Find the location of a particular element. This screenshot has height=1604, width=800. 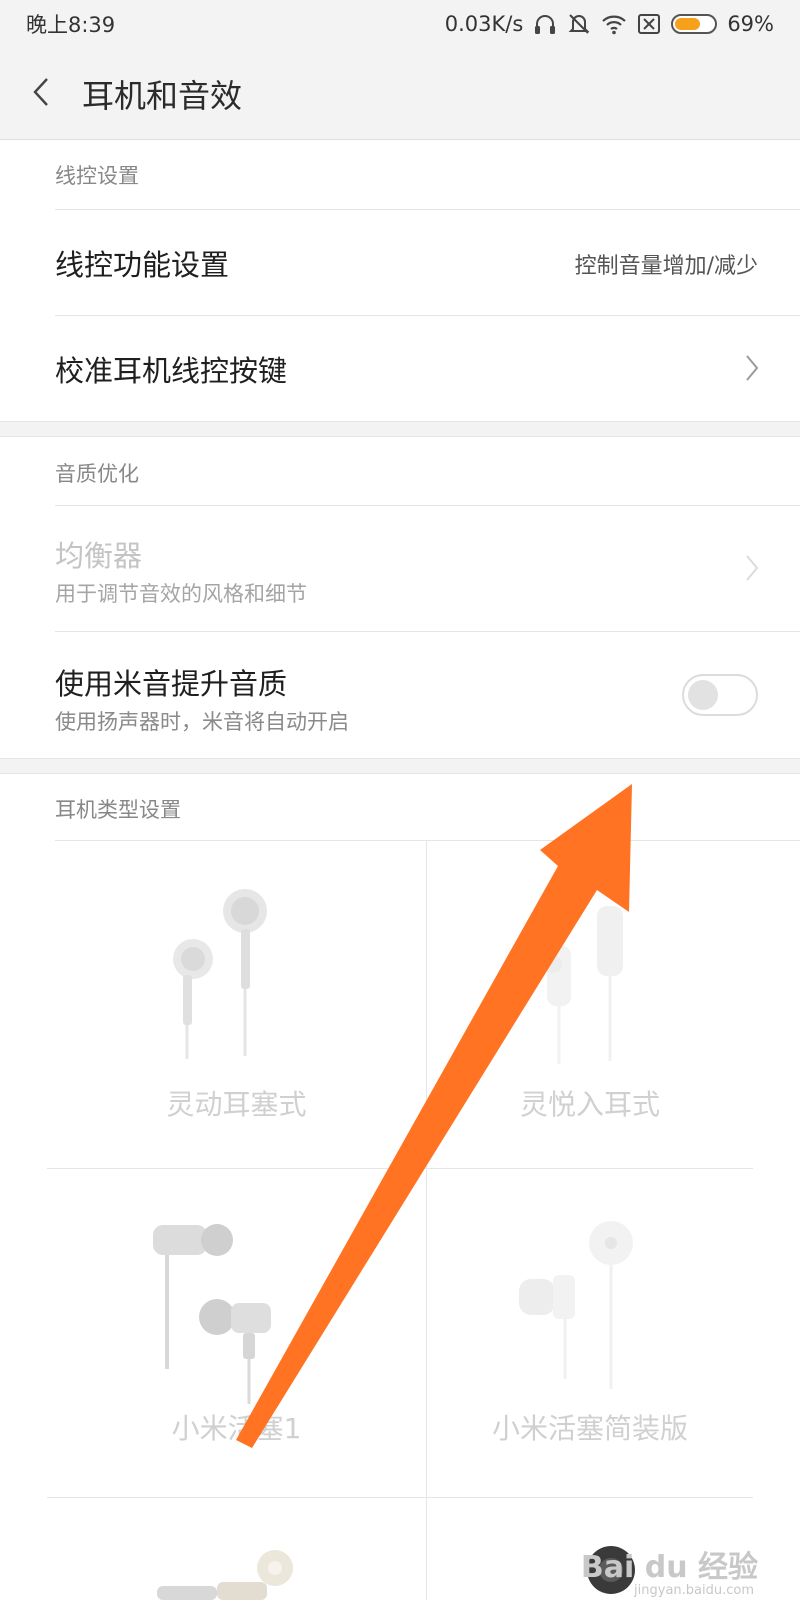

watermark-url: jingyan.baidu.com is located at coordinates (694, 1590).